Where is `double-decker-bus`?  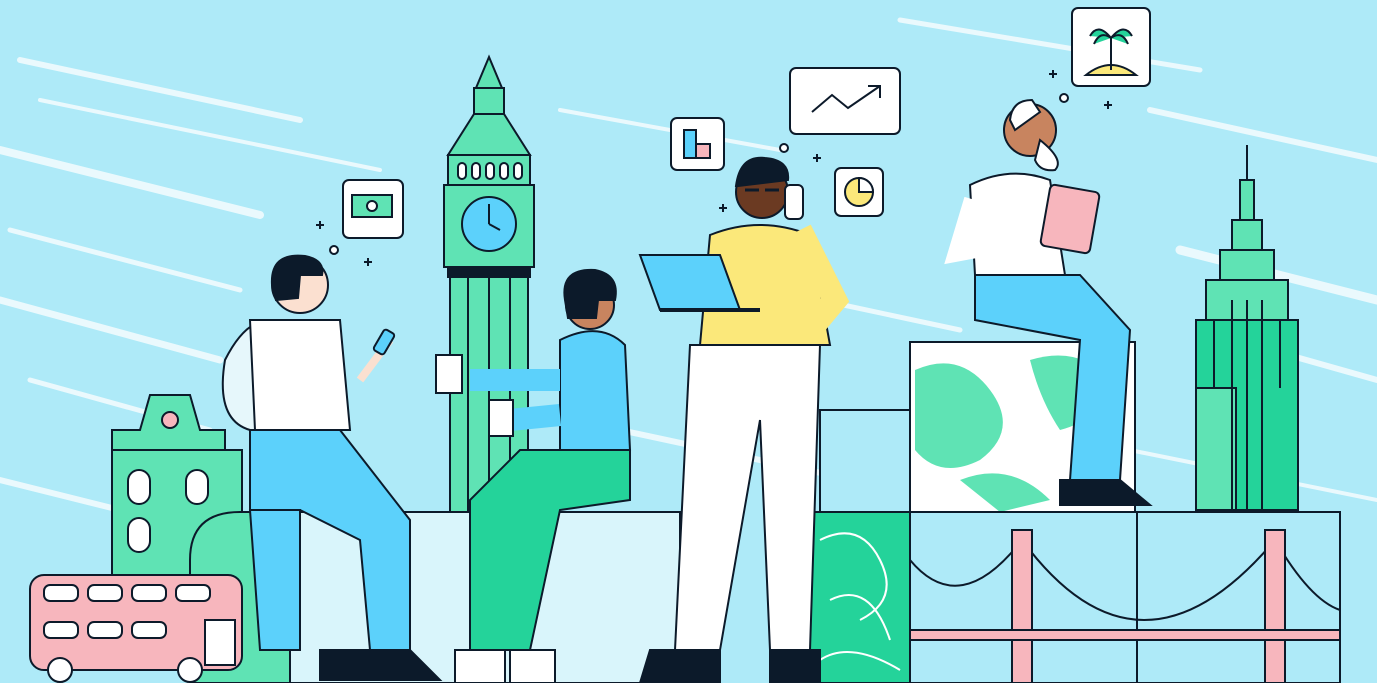
double-decker-bus is located at coordinates (136, 628).